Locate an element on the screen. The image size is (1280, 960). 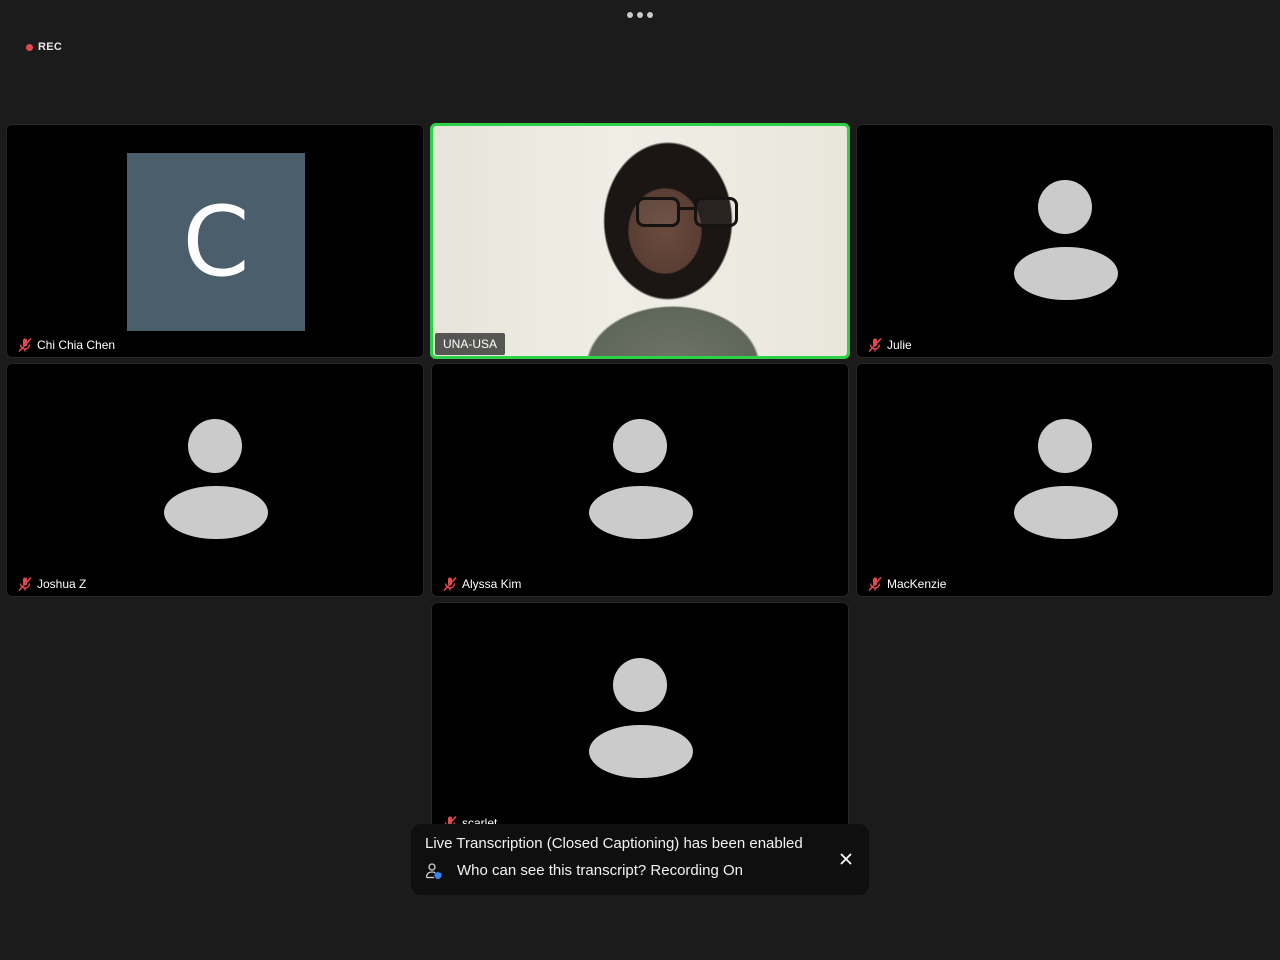
participant-tile: Alyssa Kim is located at coordinates (640, 480).